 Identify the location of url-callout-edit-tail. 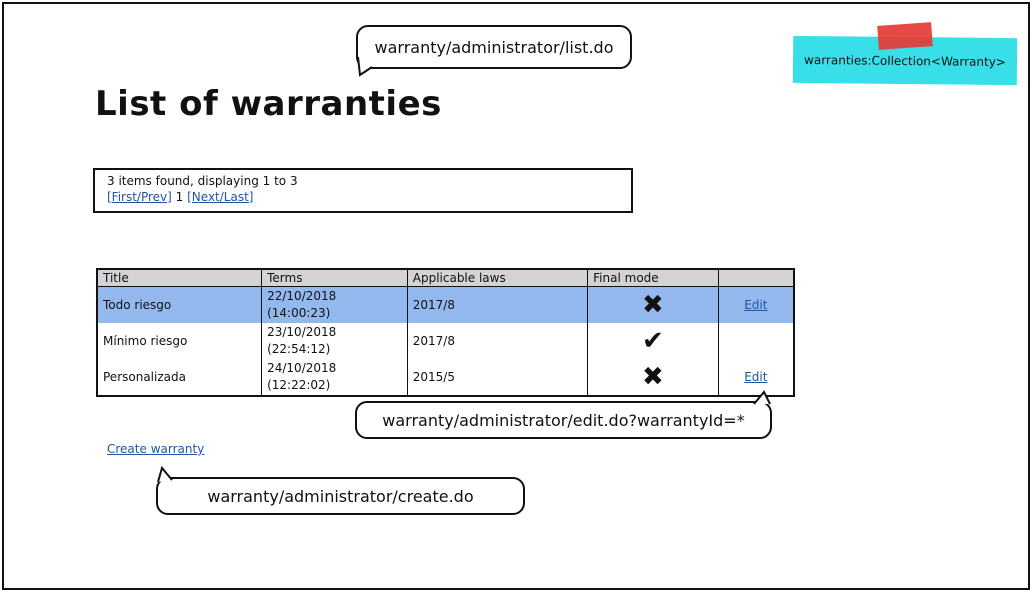
(762, 397).